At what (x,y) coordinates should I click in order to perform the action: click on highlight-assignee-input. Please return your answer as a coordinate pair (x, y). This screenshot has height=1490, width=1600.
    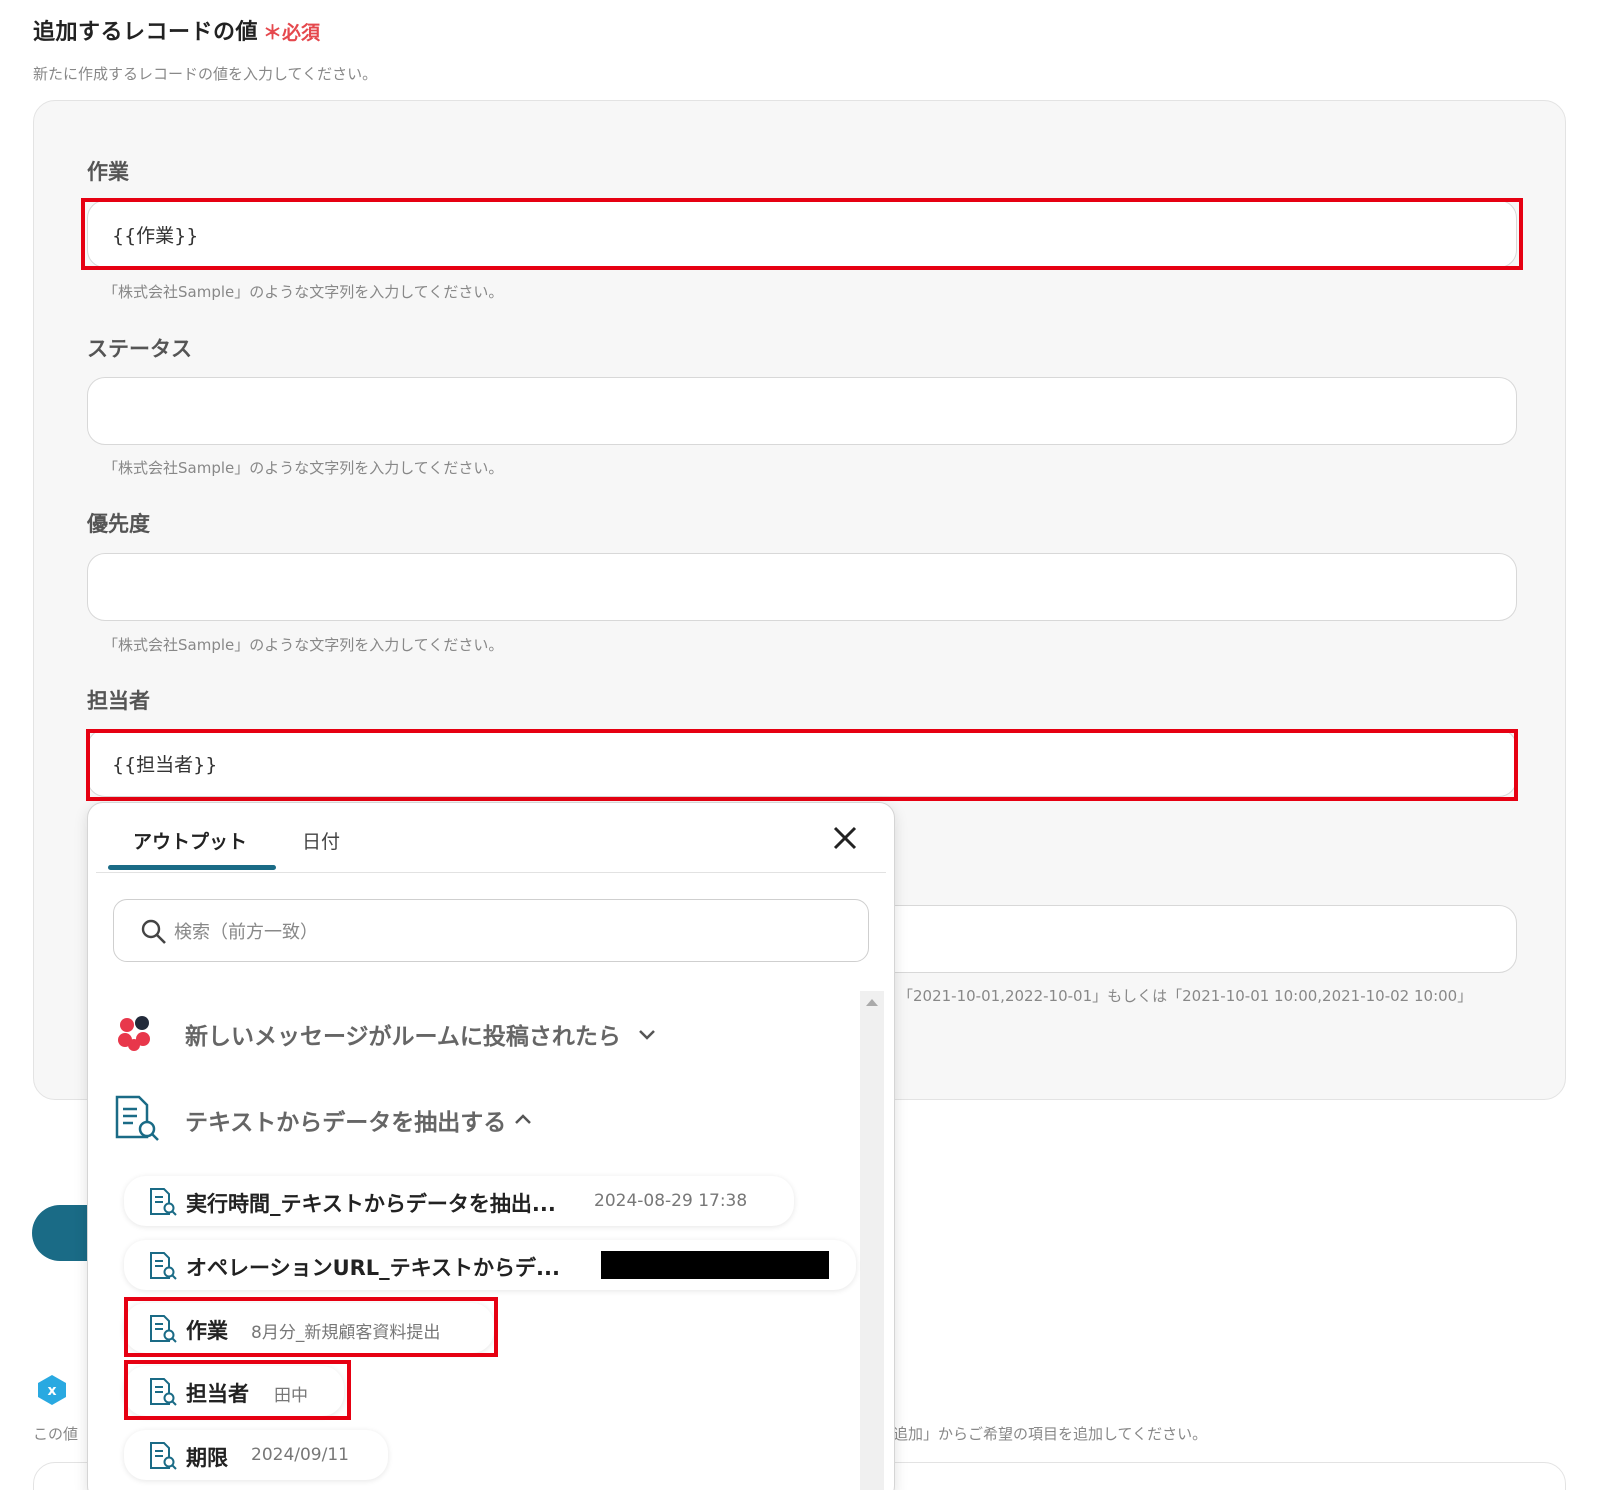
    Looking at the image, I should click on (802, 765).